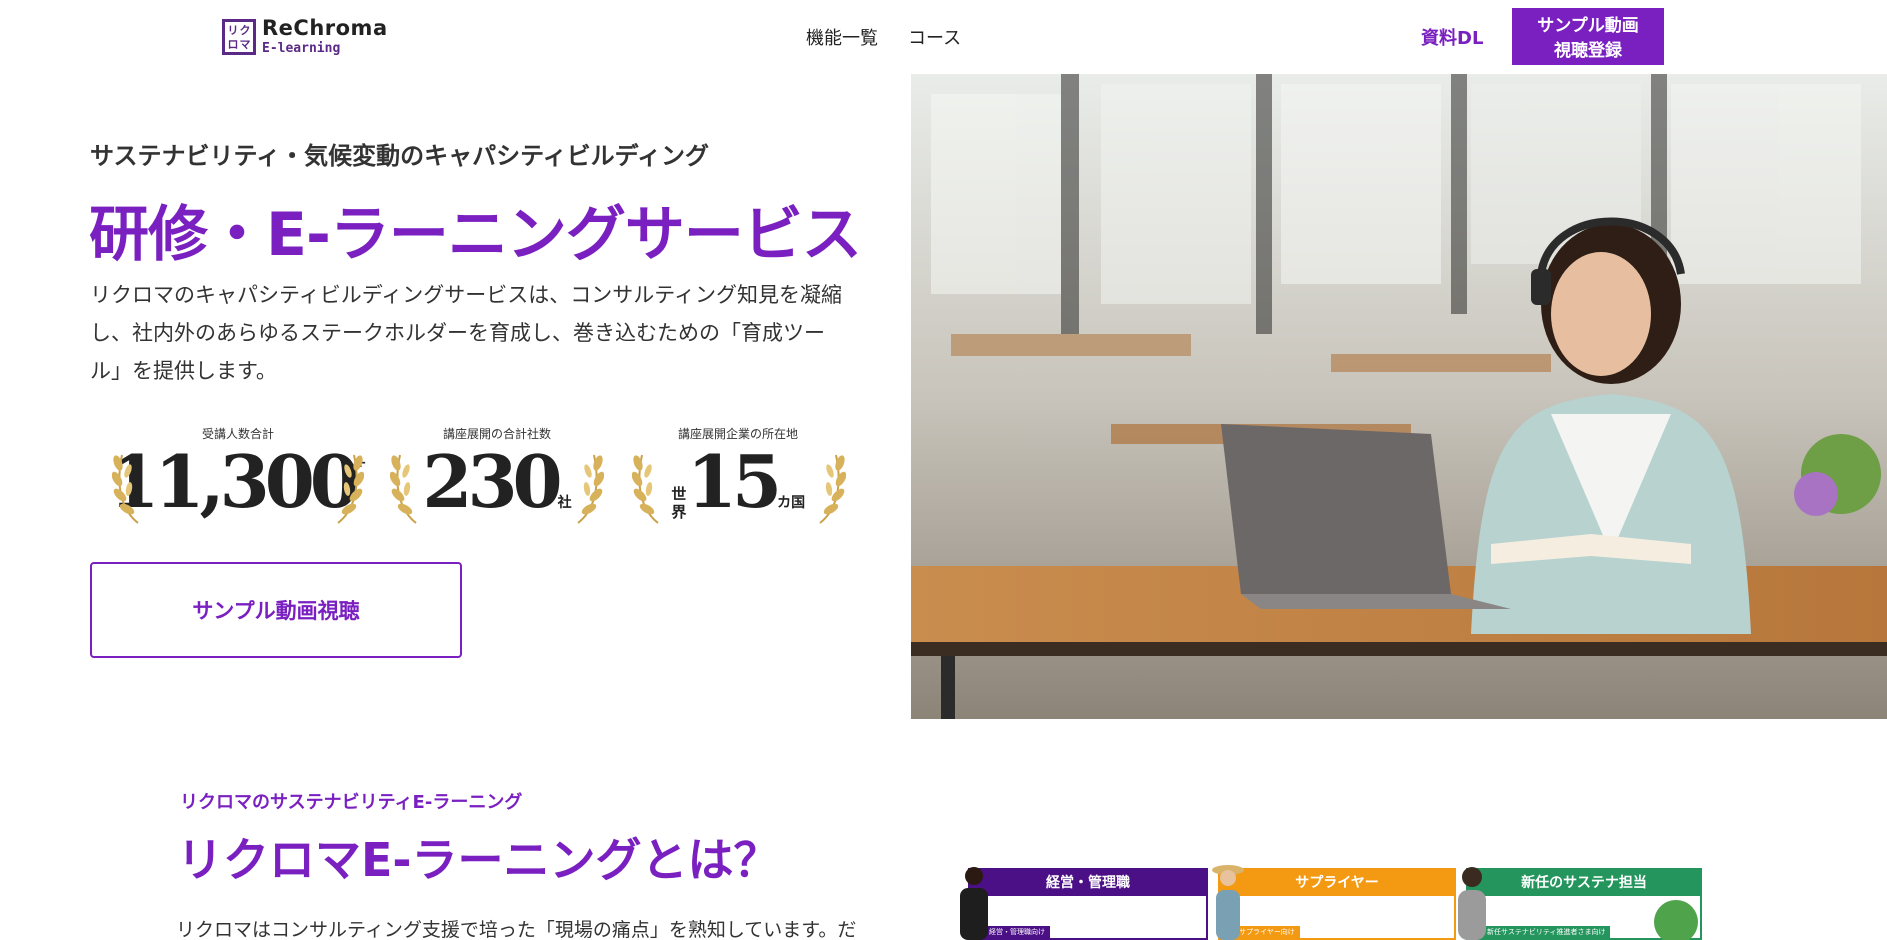 The width and height of the screenshot is (1887, 940). Describe the element at coordinates (1337, 883) in the screenshot. I see `card-title: サプライヤー` at that location.